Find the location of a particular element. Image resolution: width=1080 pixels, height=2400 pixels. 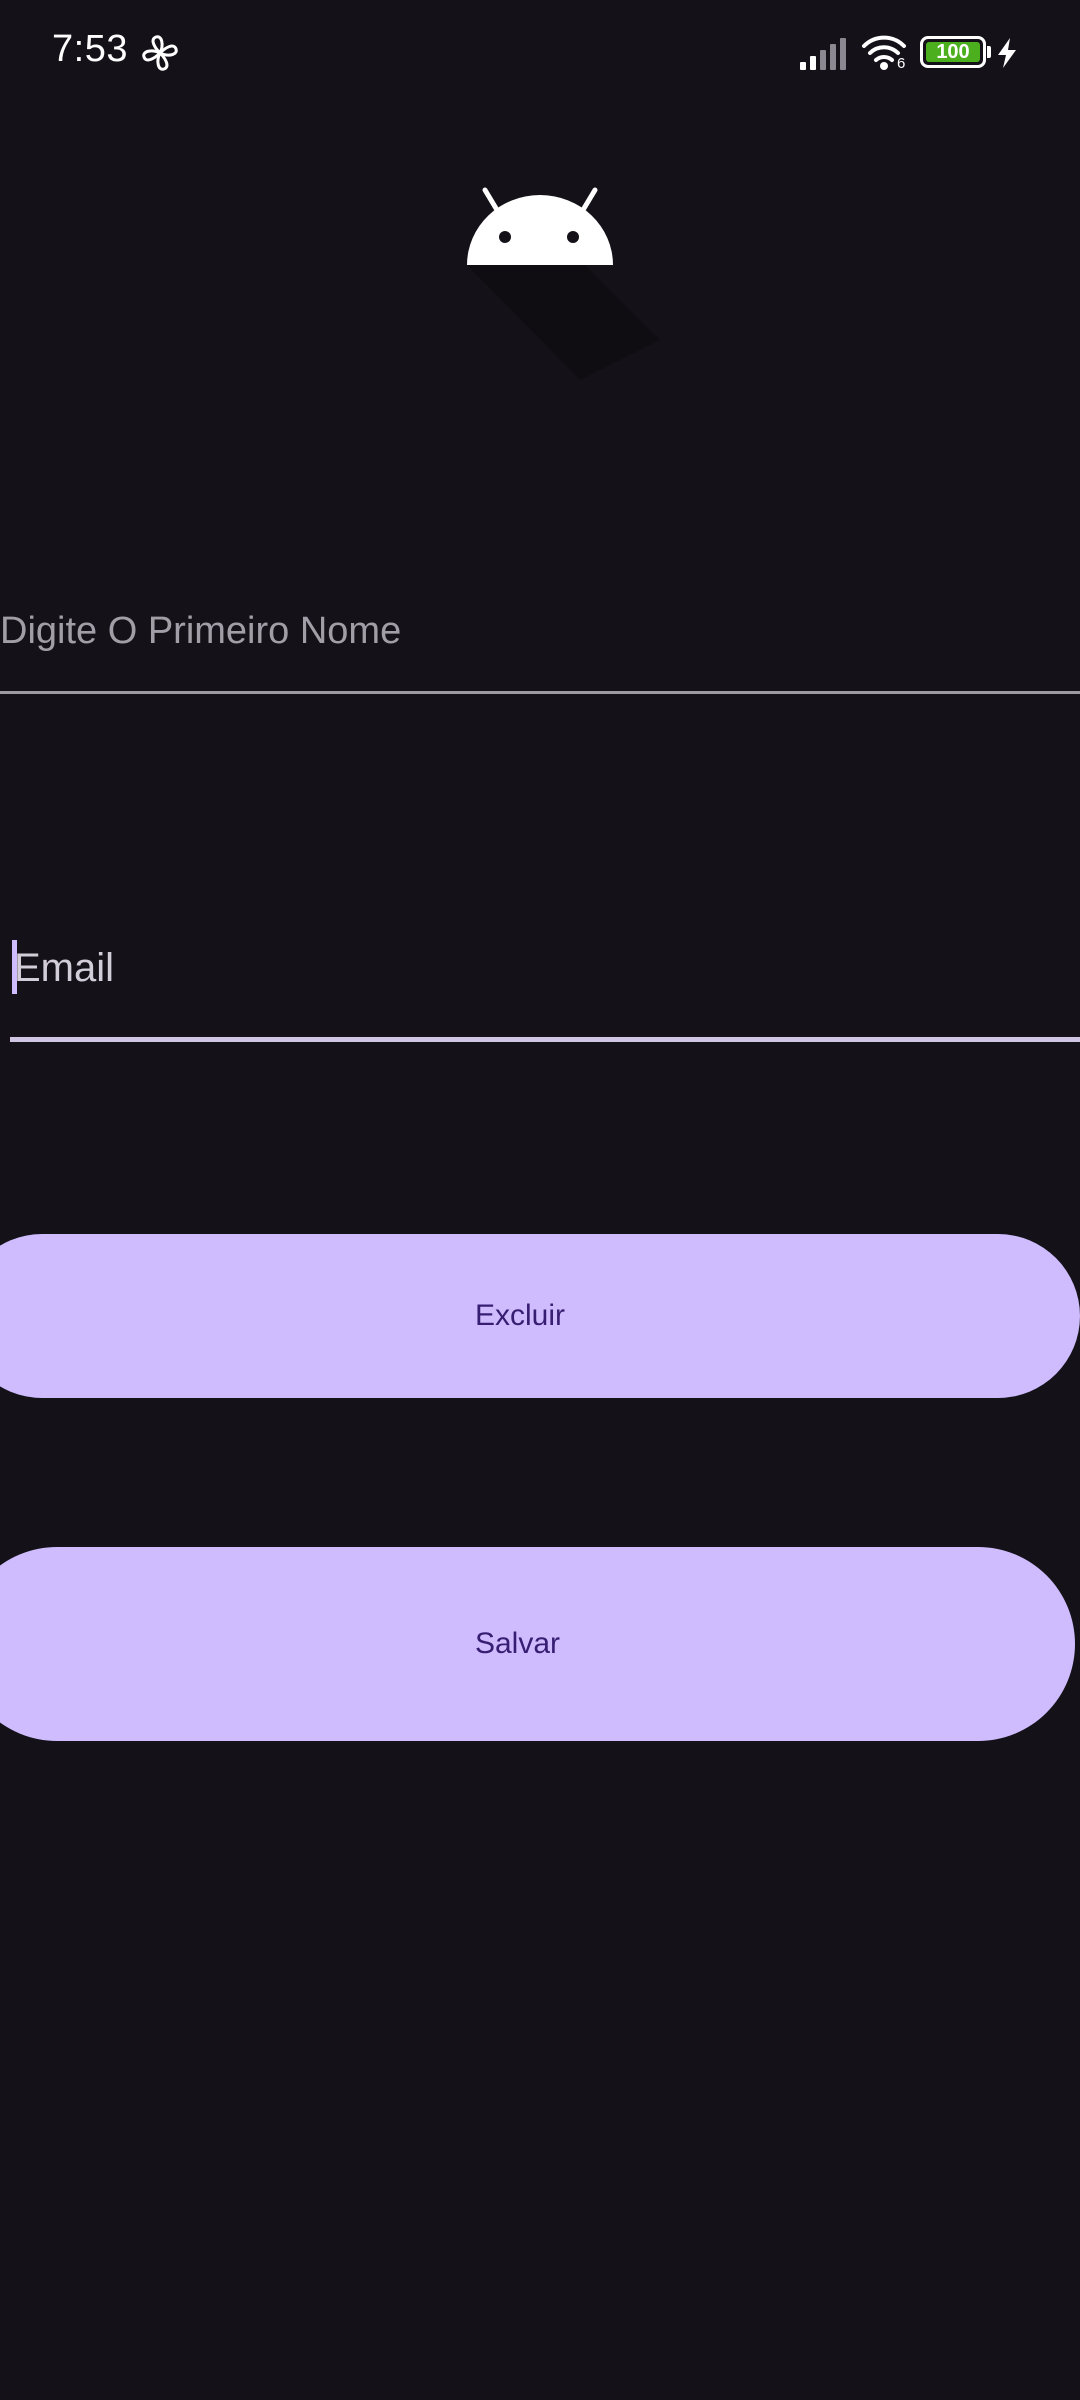

wifi-label: 6 is located at coordinates (901, 63).